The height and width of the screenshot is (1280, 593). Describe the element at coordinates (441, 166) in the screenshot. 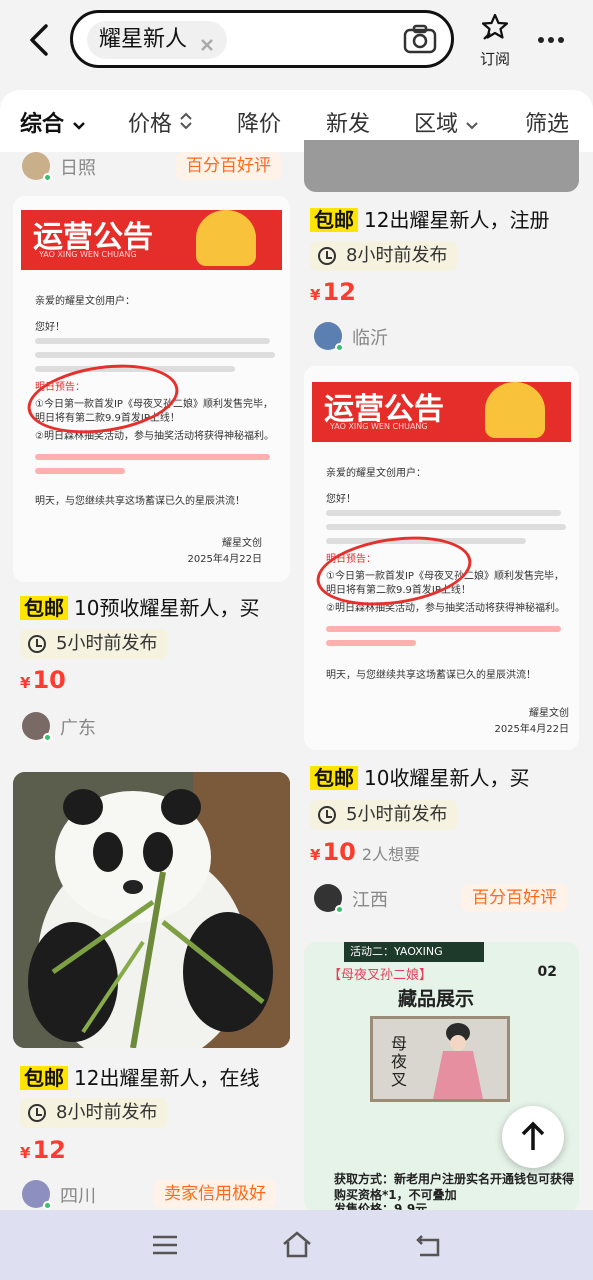

I see `product-image` at that location.